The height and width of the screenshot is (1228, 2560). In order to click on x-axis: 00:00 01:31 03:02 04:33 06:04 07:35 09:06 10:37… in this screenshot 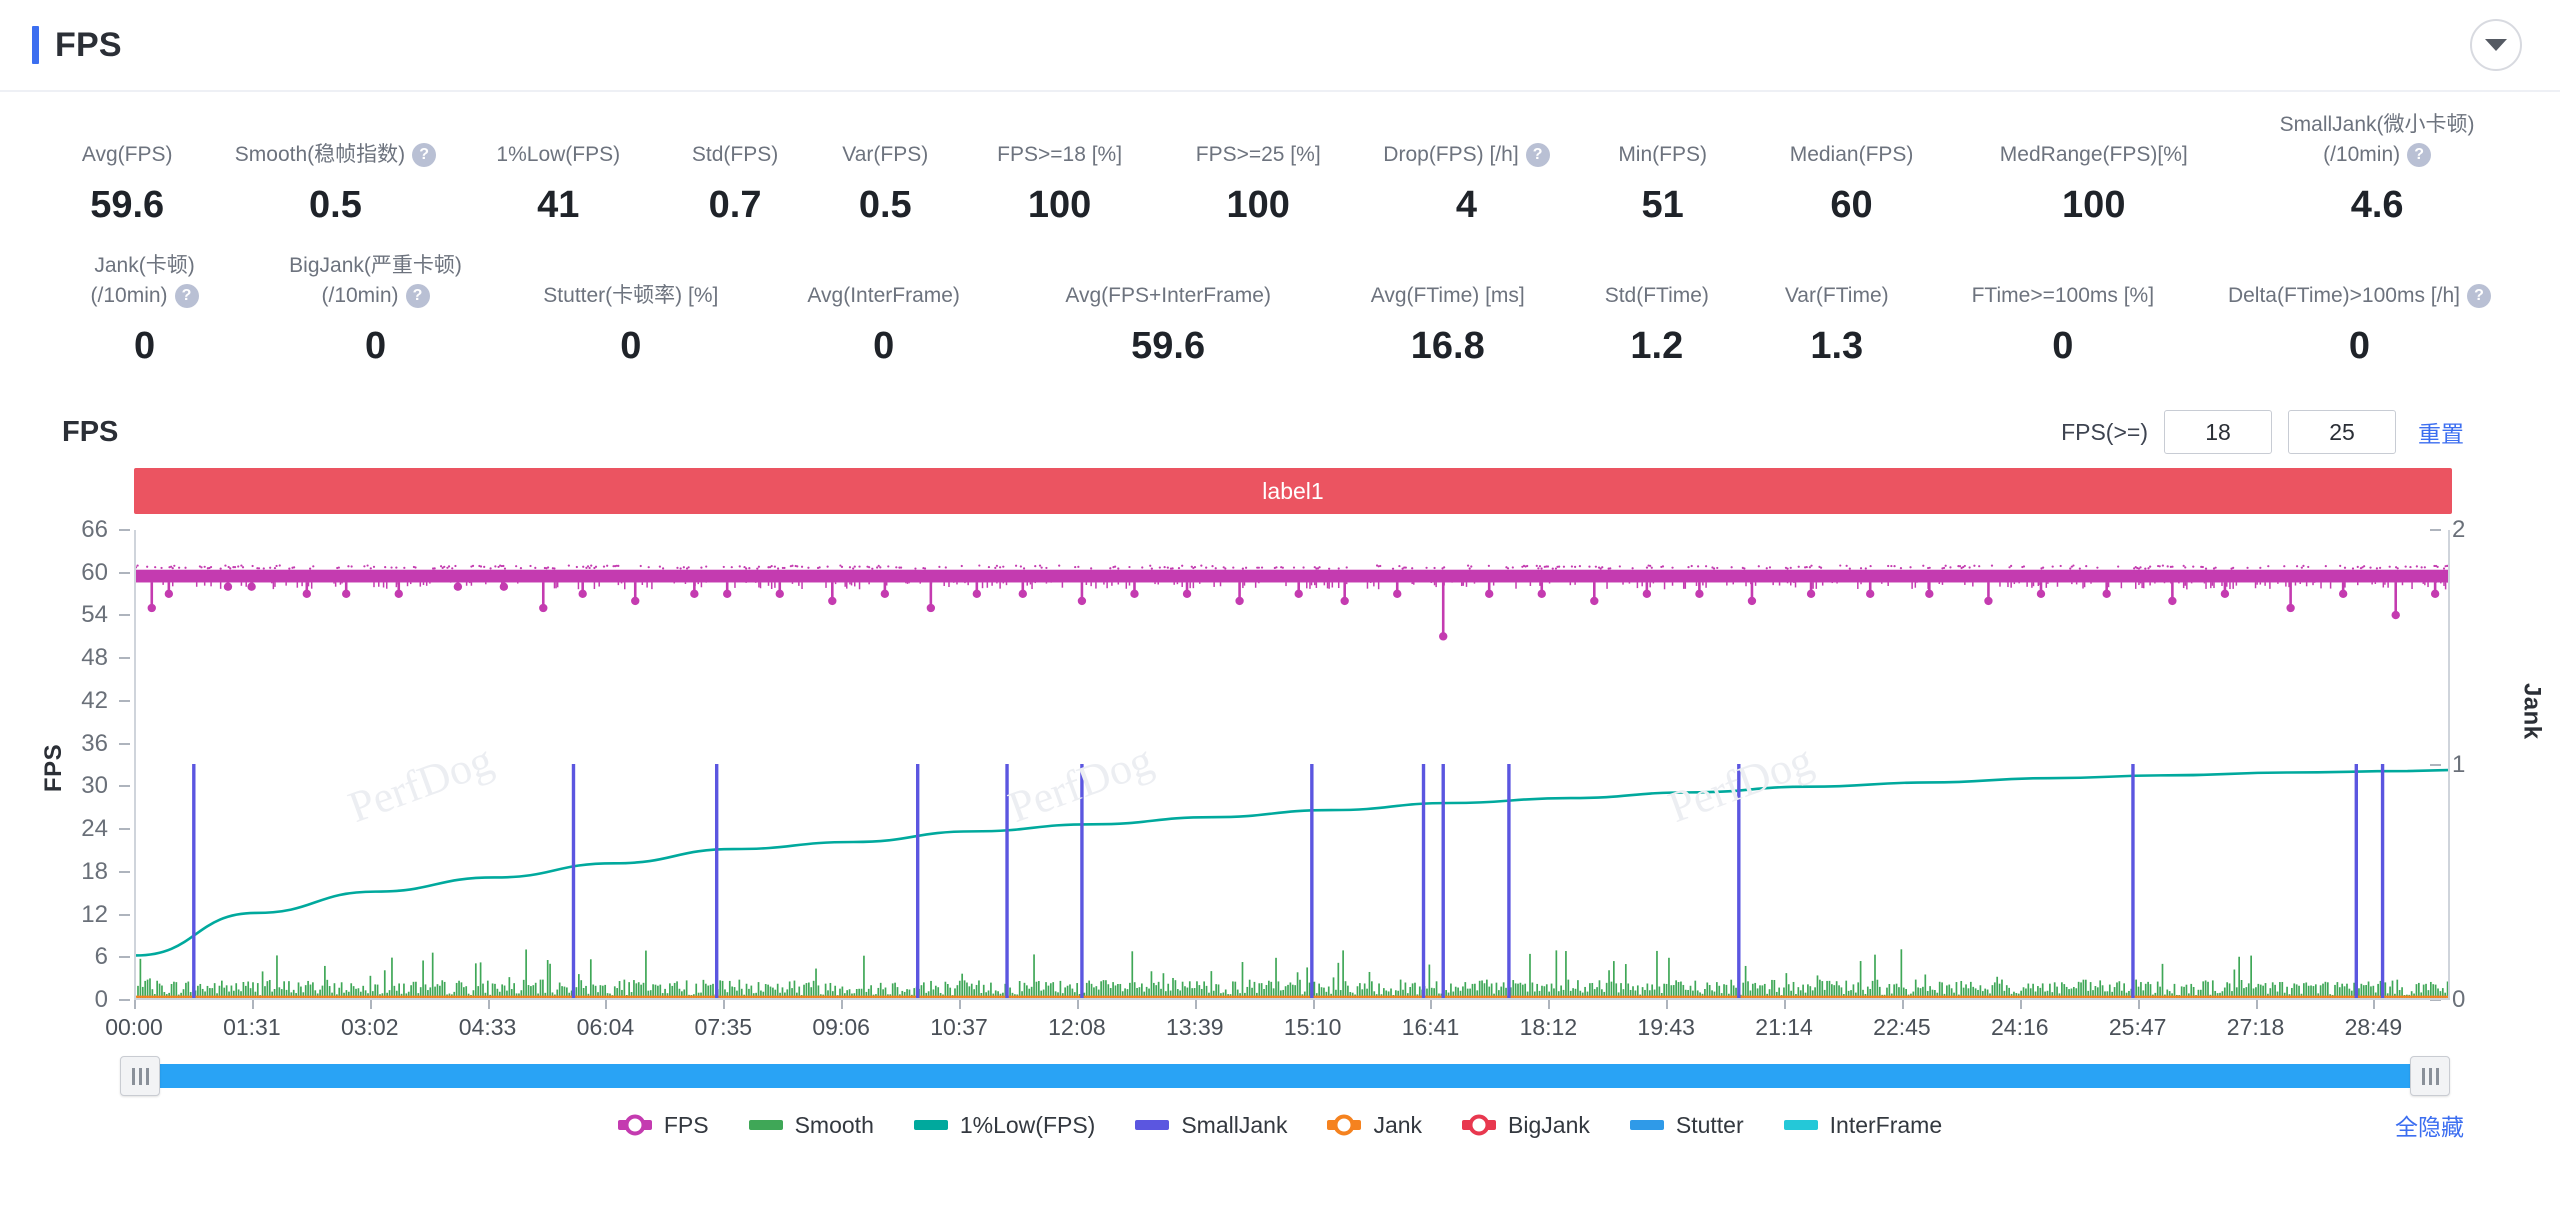, I will do `click(1277, 1027)`.